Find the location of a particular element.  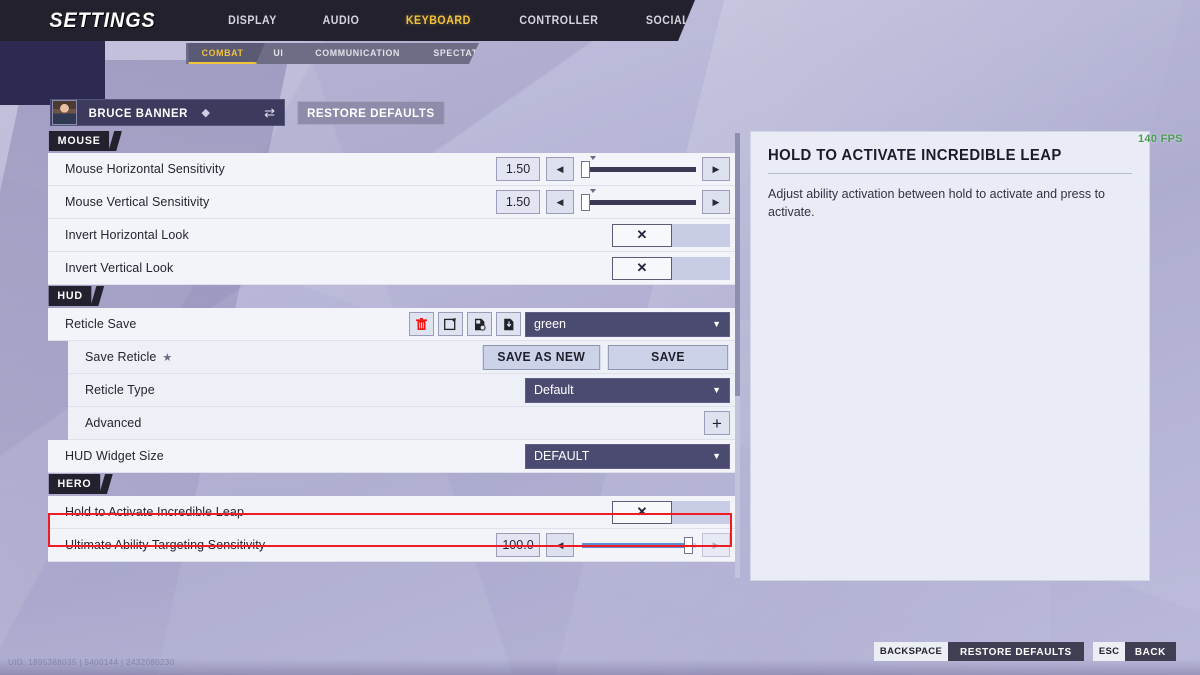

toggle-hold-to-activate-incredible-leap: ✕ is located at coordinates (671, 512).